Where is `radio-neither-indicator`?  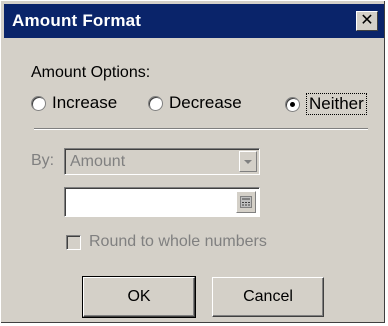
radio-neither-indicator is located at coordinates (292, 104).